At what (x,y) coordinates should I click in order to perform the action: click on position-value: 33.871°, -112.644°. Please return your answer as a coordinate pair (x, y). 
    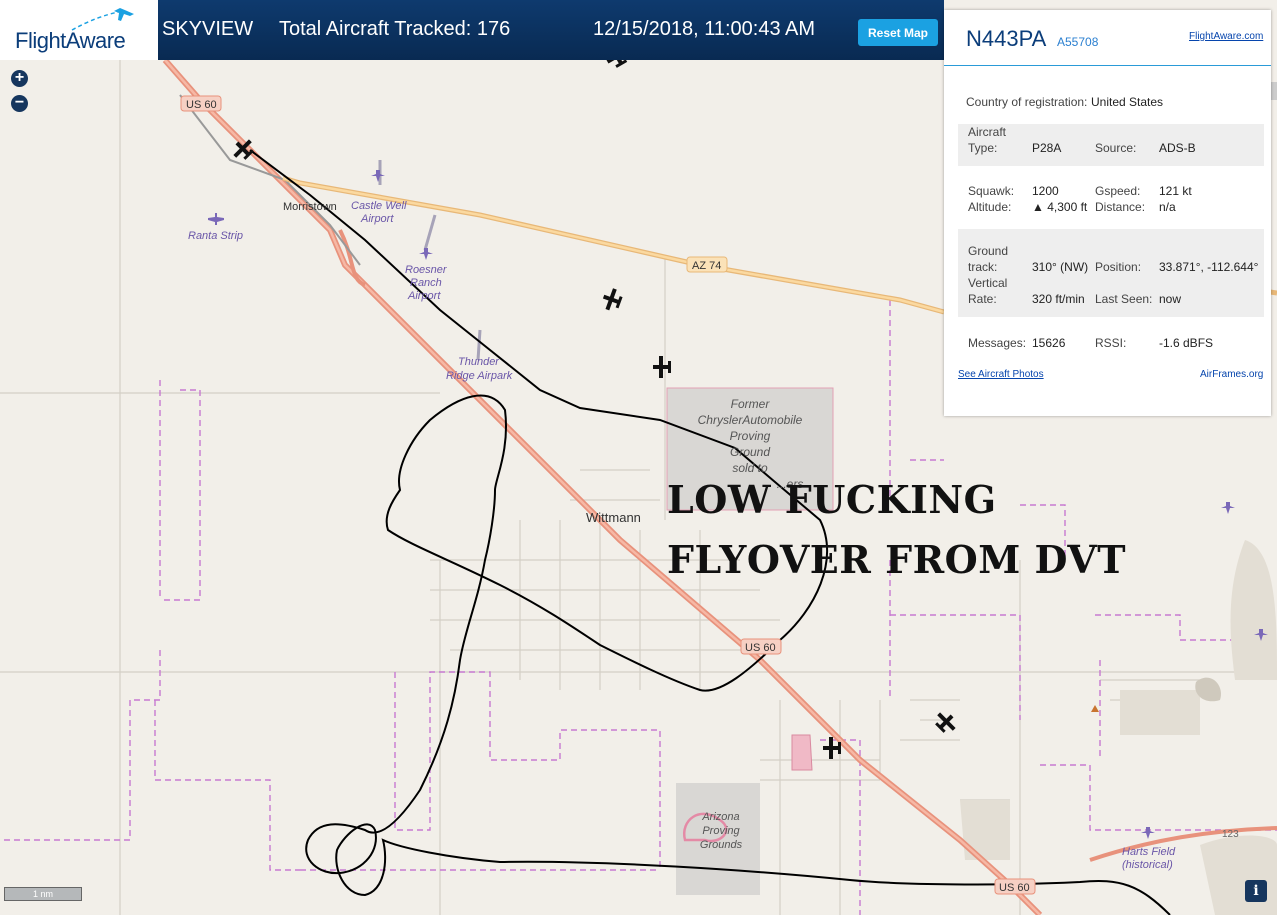
    Looking at the image, I should click on (1209, 267).